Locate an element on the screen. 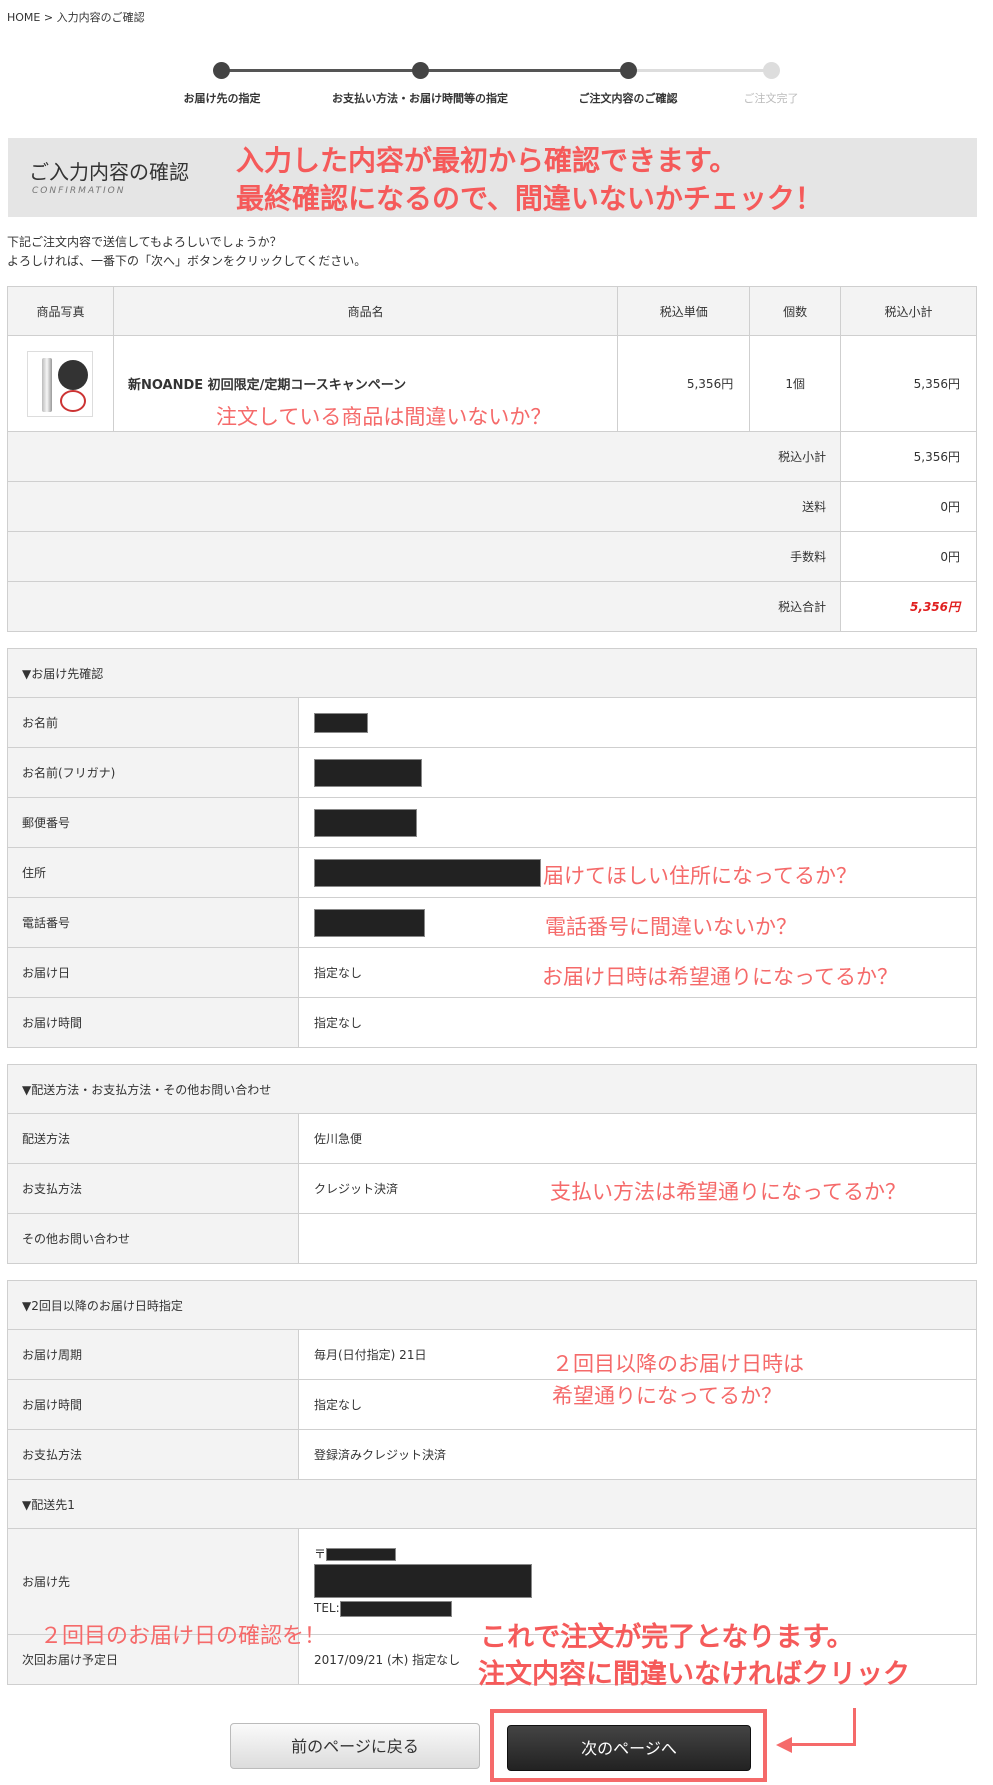  summary-value-total: 5,356円 is located at coordinates (908, 606).